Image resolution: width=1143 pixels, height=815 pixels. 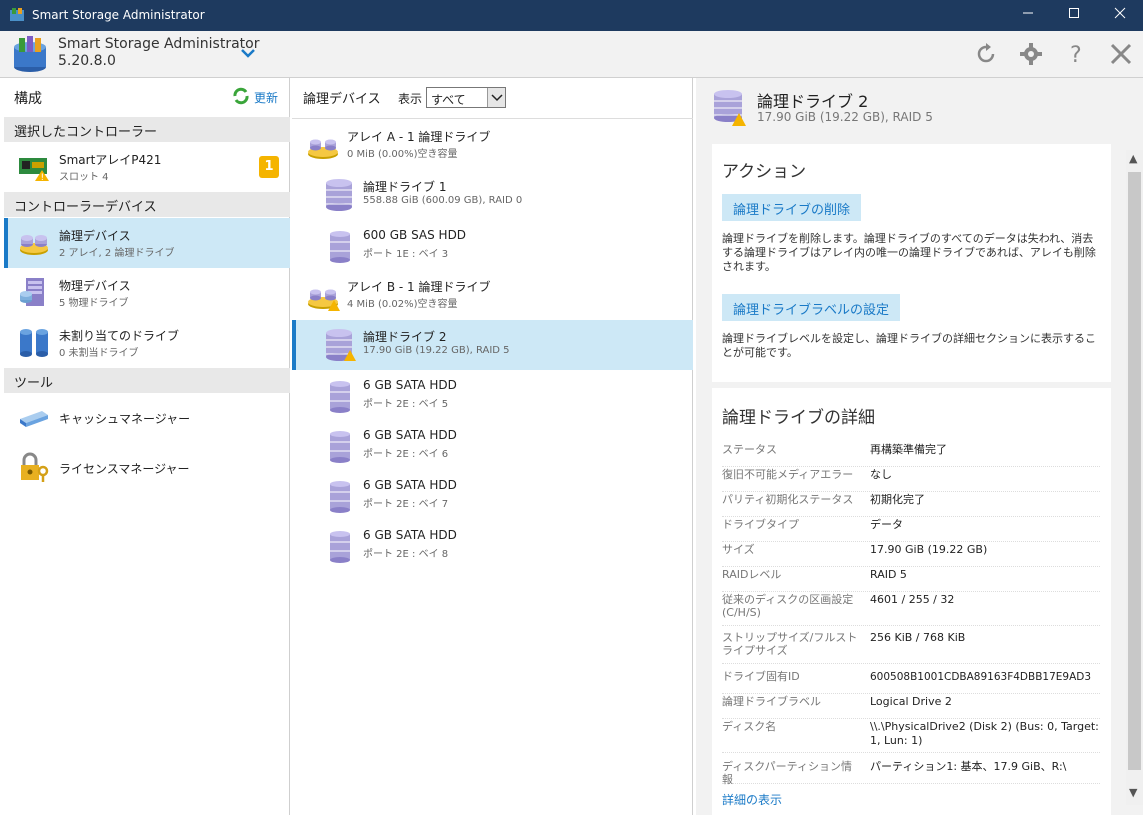 What do you see at coordinates (911, 580) in the screenshot?
I see `detail-row: RAIDレベル RAID 5` at bounding box center [911, 580].